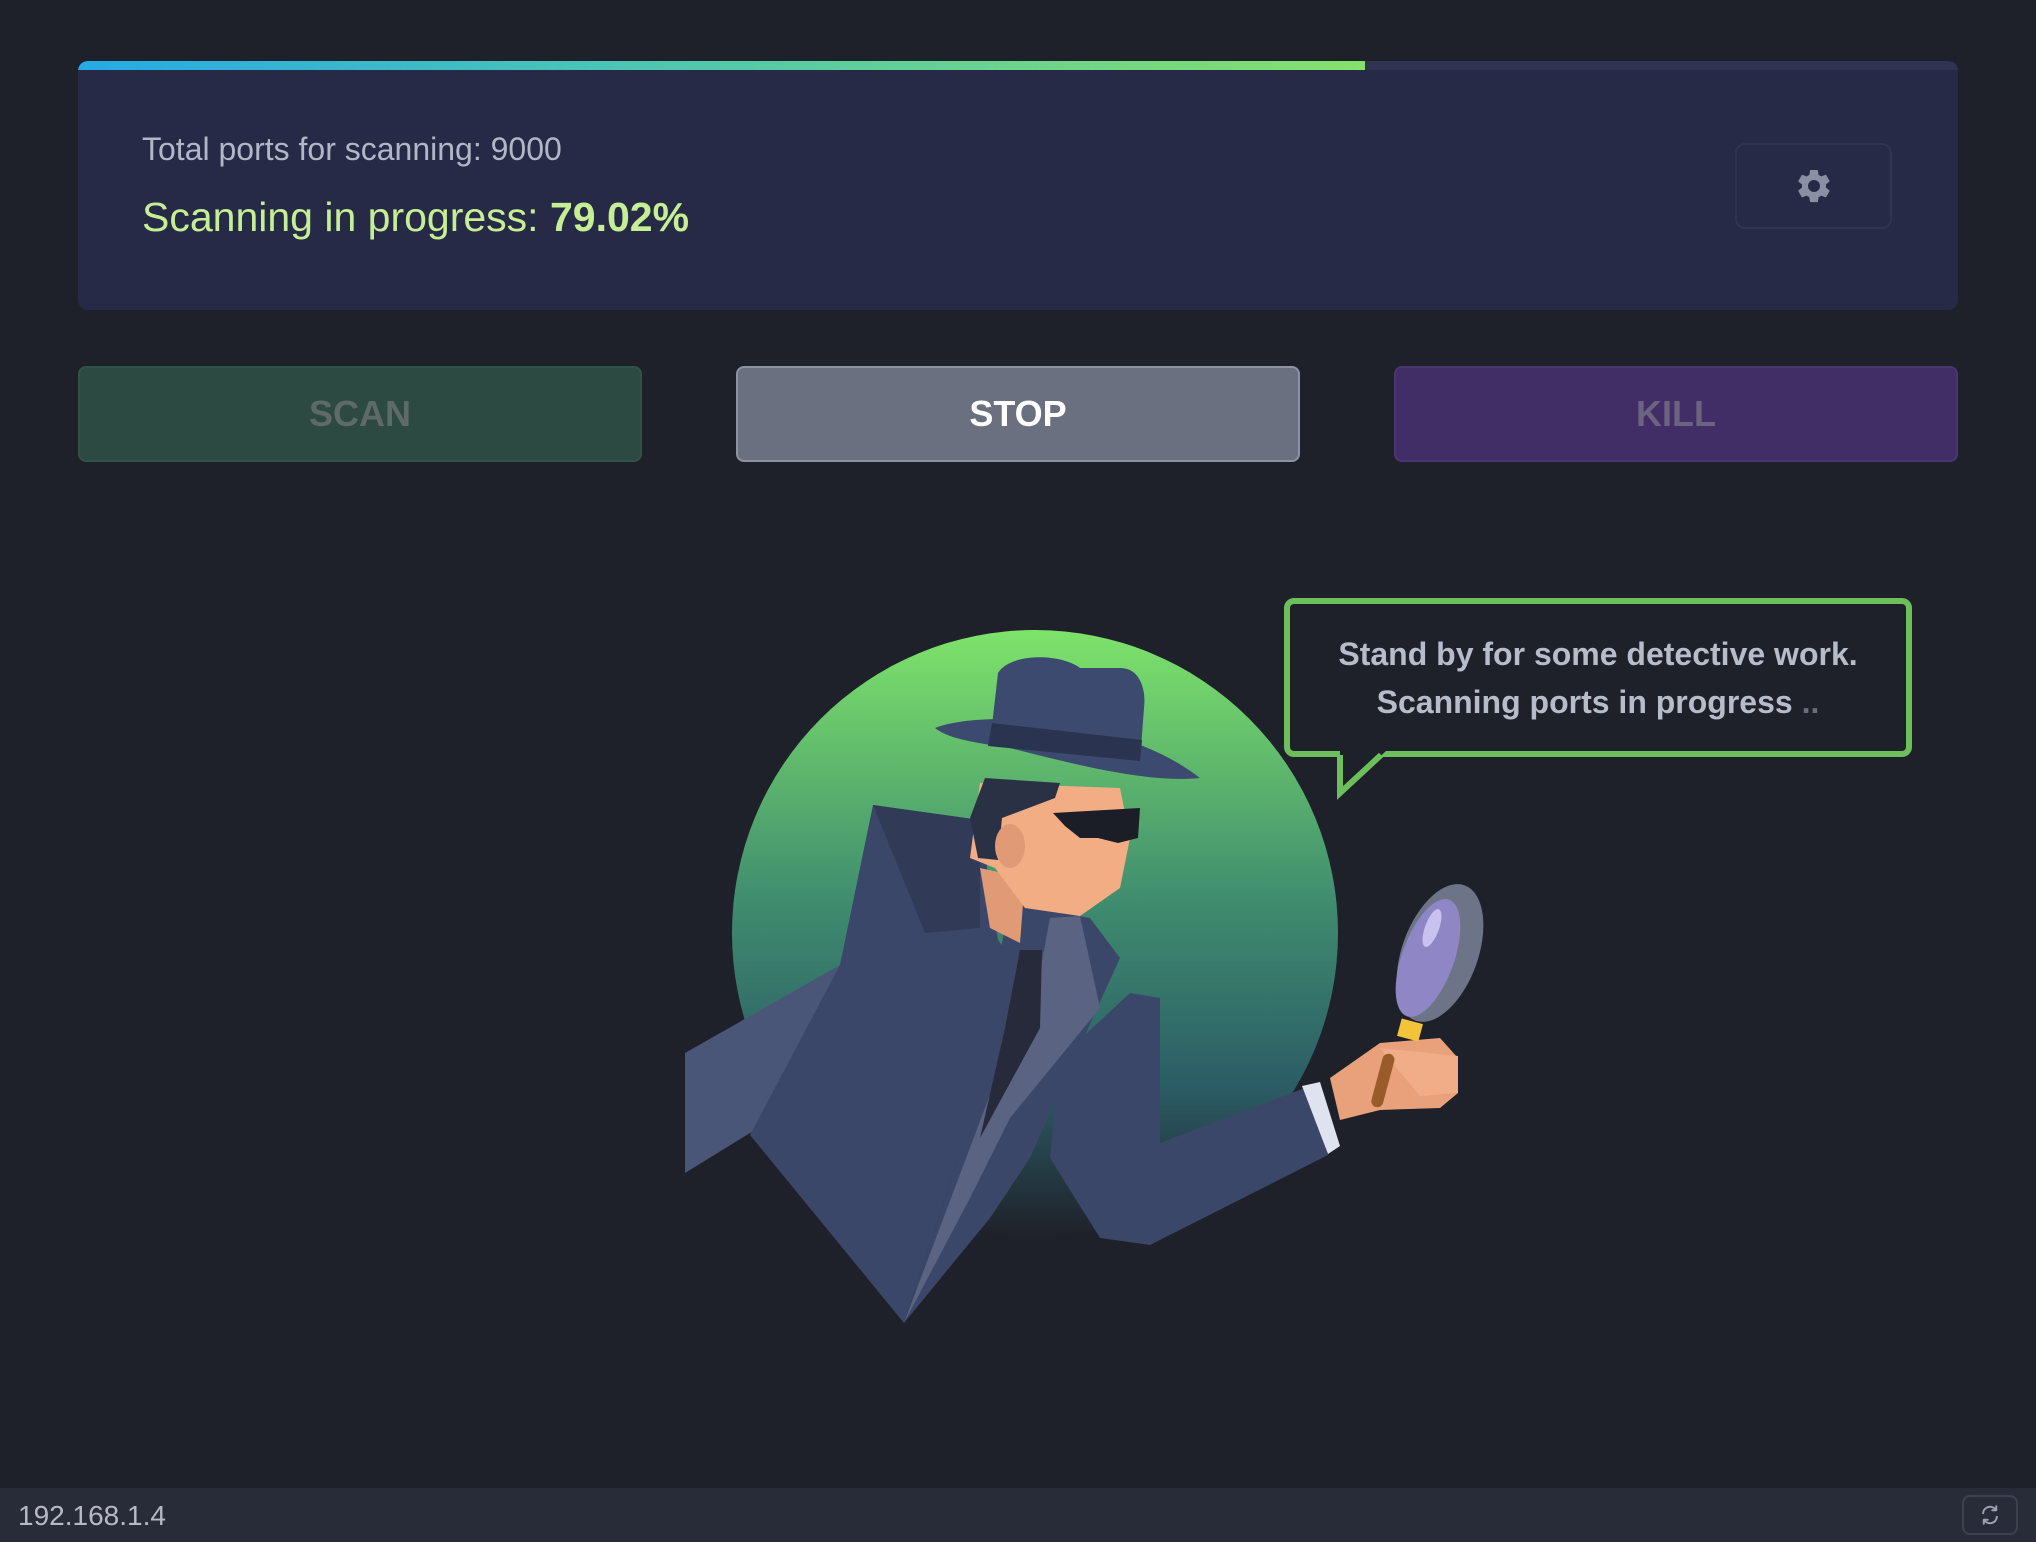  Describe the element at coordinates (1676, 414) in the screenshot. I see `kill-button: KILL` at that location.